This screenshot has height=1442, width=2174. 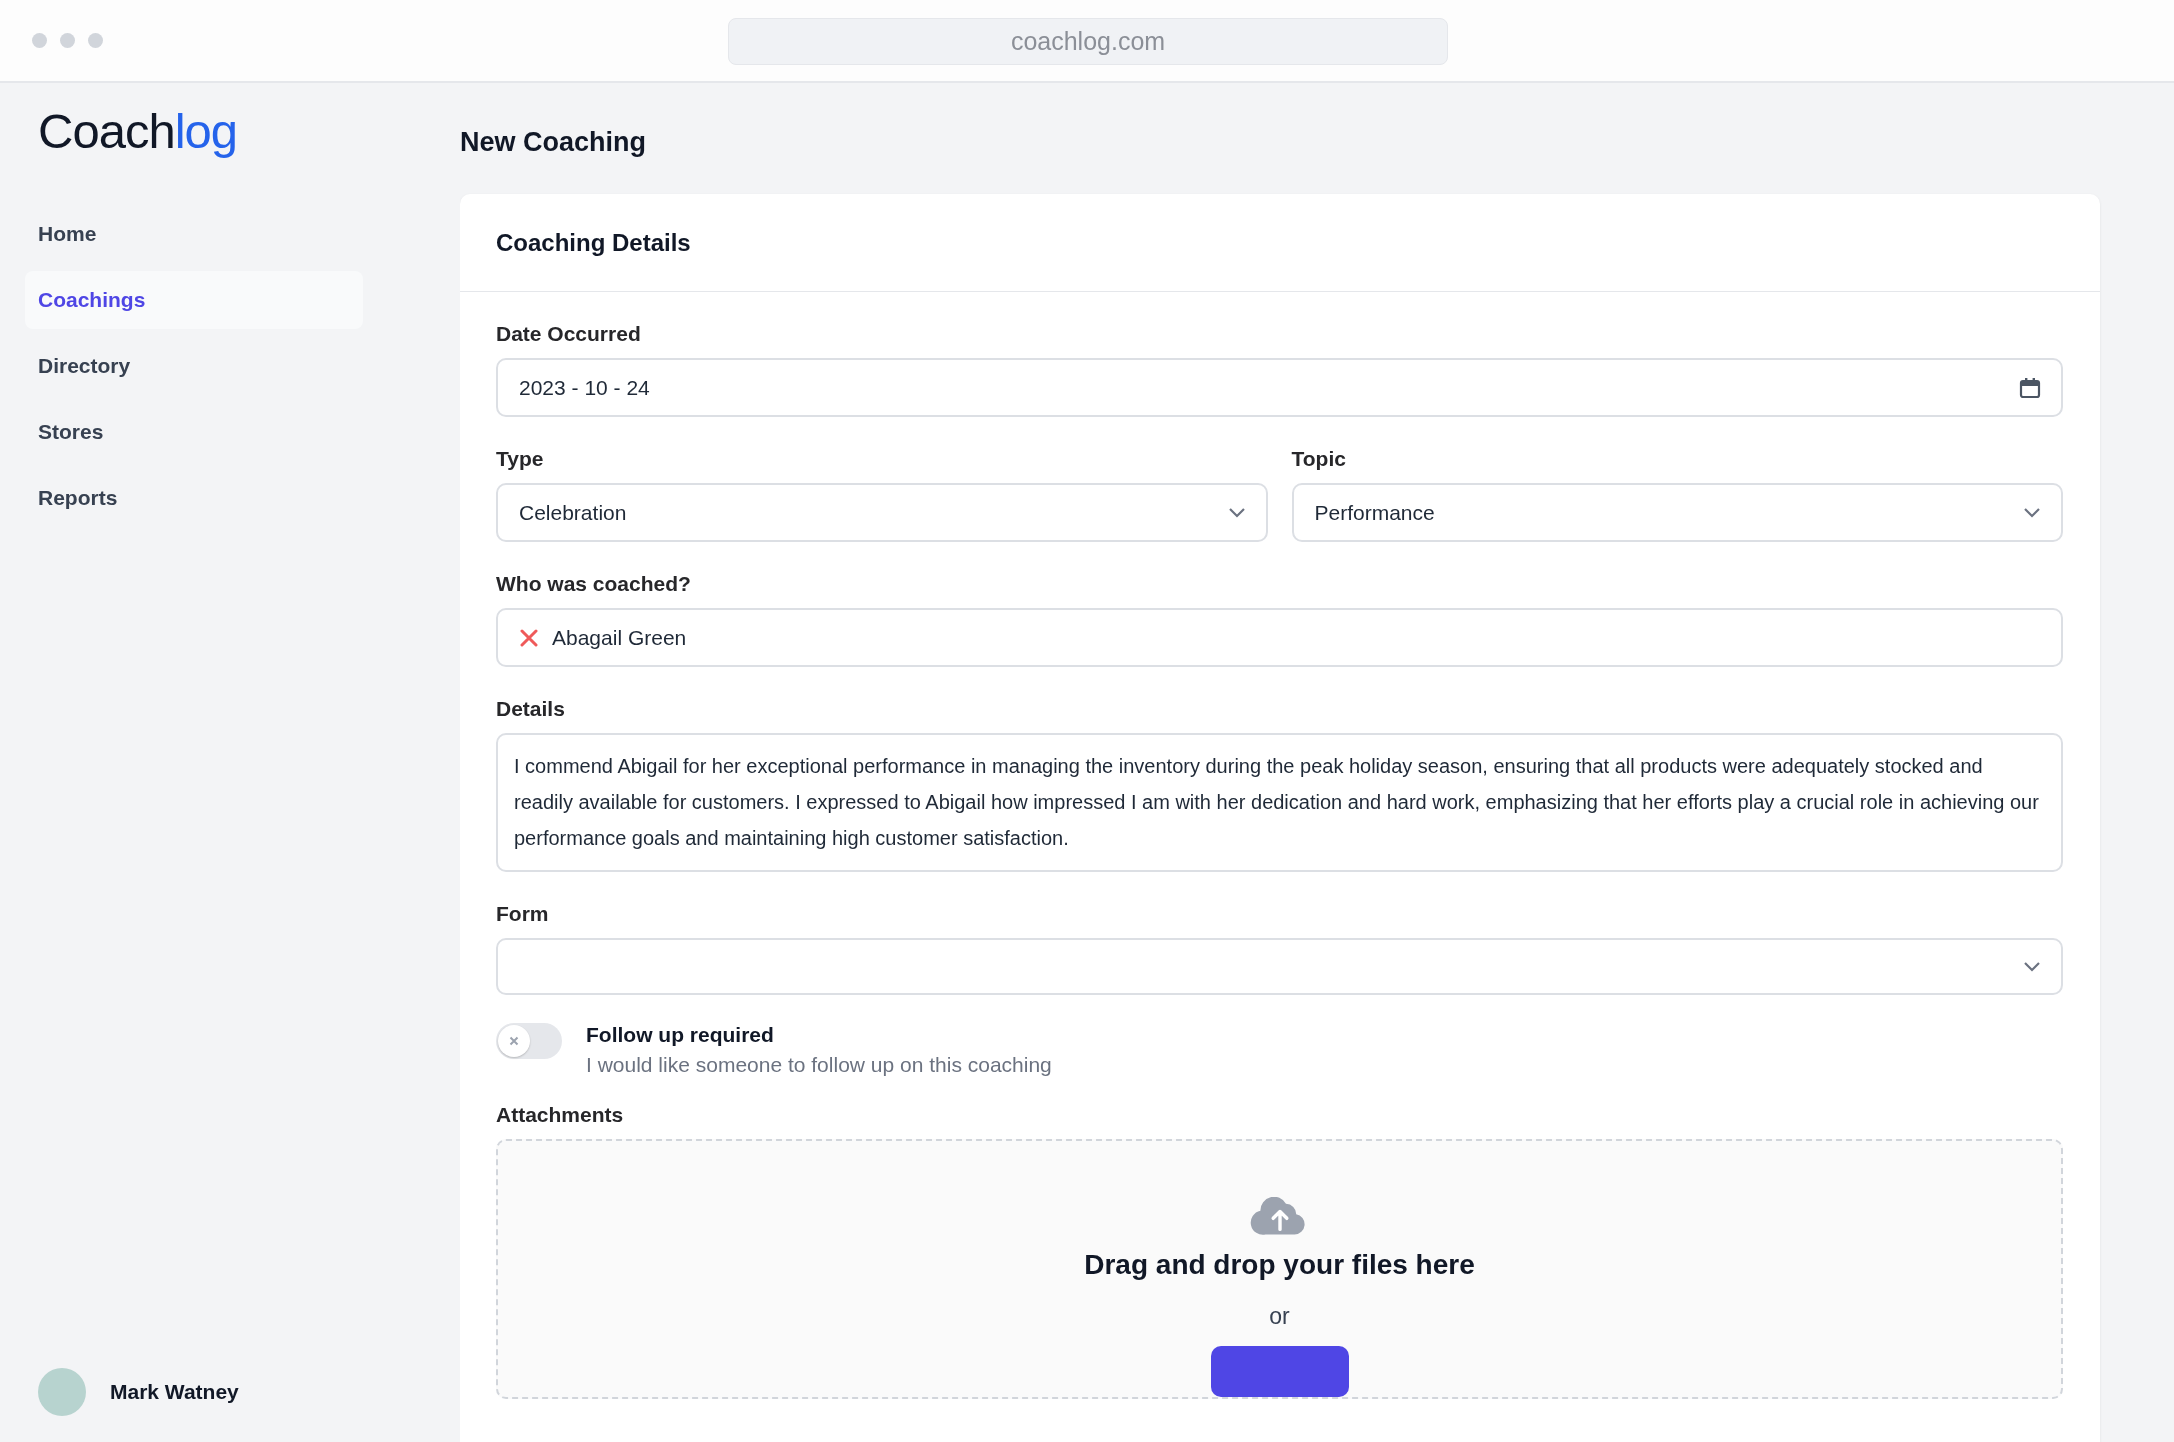 I want to click on people-field: Abagail Green, so click(x=1279, y=637).